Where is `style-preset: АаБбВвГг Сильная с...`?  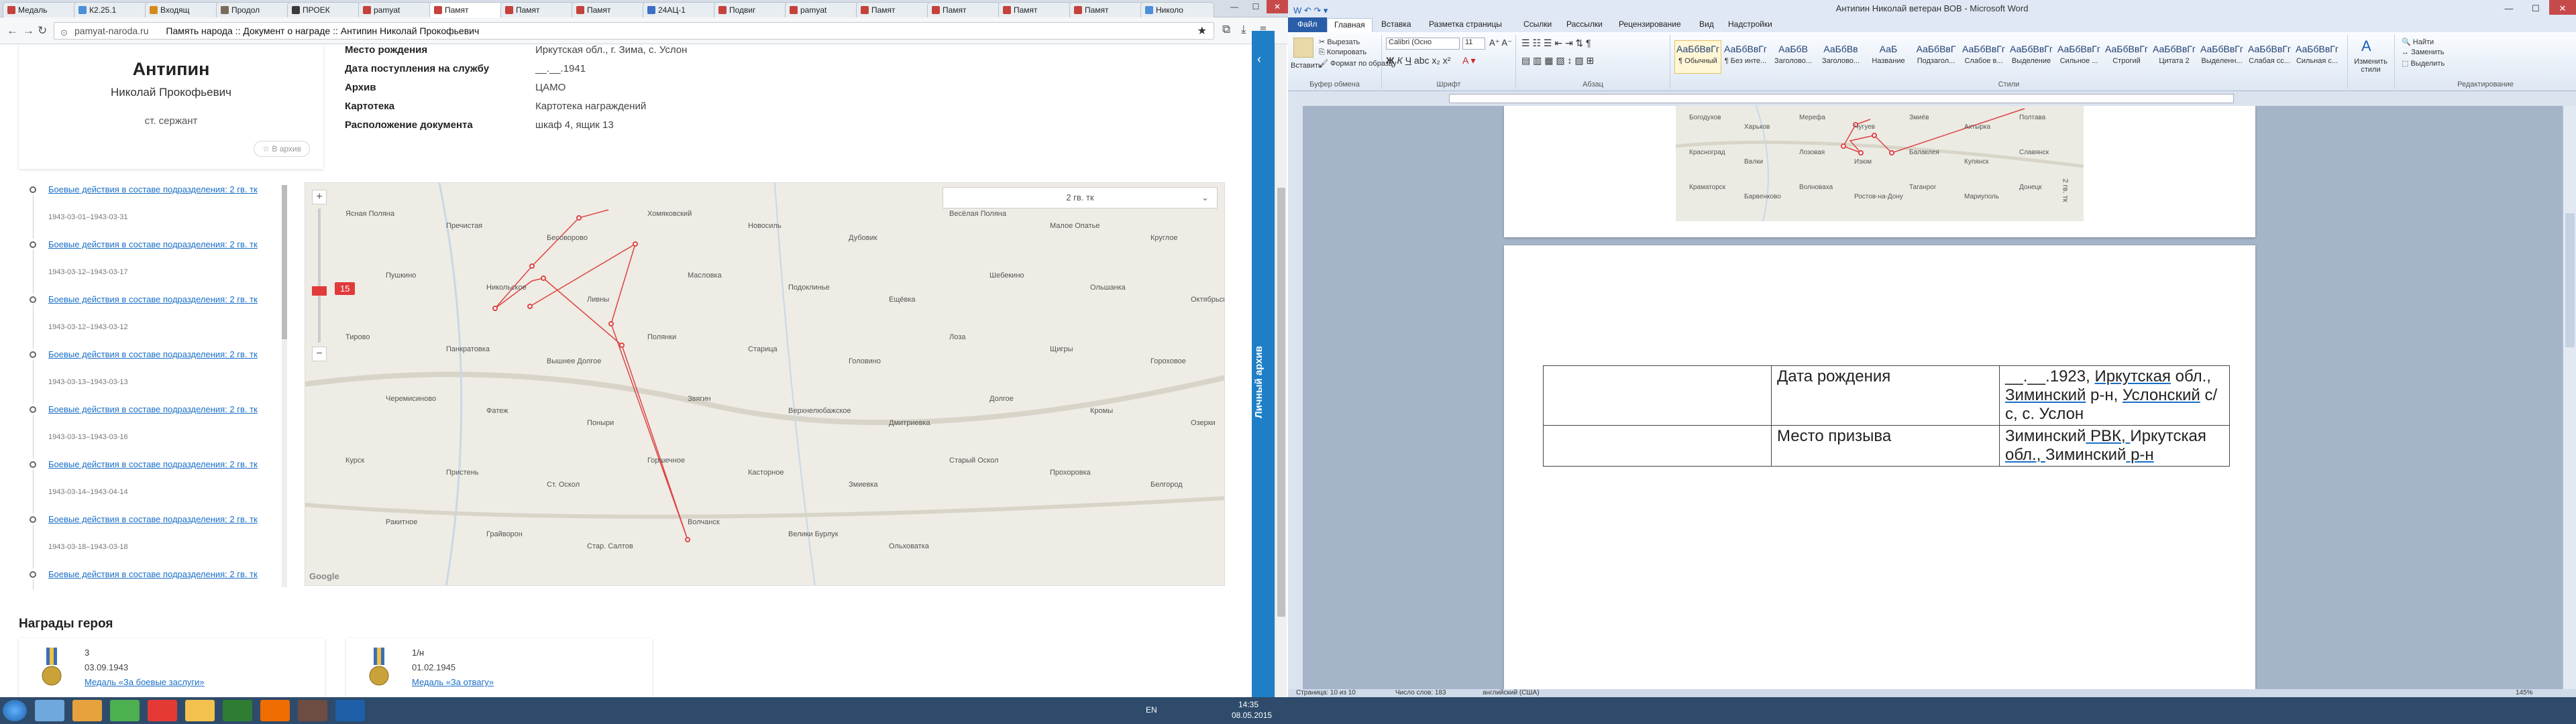 style-preset: АаБбВвГг Сильная с... is located at coordinates (2317, 57).